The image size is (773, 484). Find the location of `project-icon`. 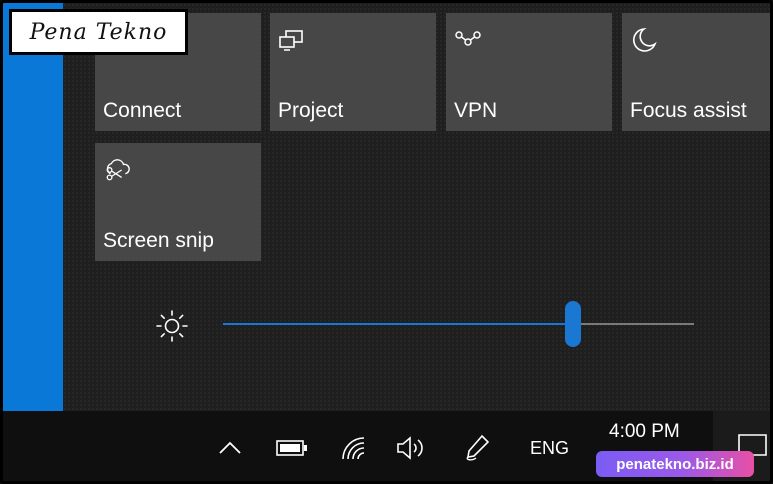

project-icon is located at coordinates (291, 40).